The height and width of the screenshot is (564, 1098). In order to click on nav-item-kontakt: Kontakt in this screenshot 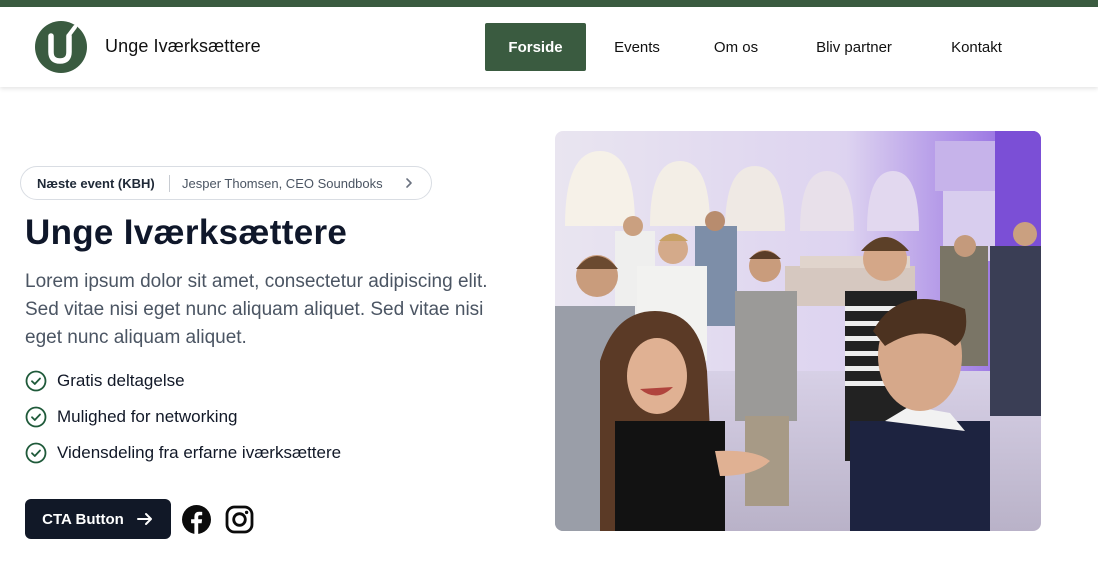, I will do `click(976, 47)`.